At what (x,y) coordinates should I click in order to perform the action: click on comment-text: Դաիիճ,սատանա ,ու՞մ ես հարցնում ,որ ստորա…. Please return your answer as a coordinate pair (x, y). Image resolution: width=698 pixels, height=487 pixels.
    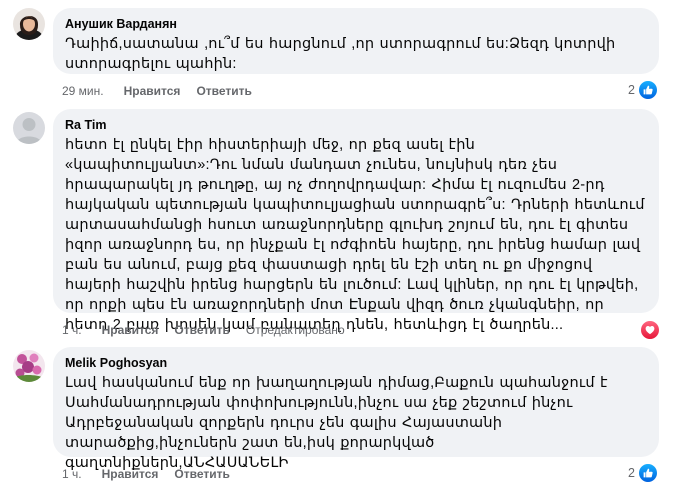
    Looking at the image, I should click on (340, 54).